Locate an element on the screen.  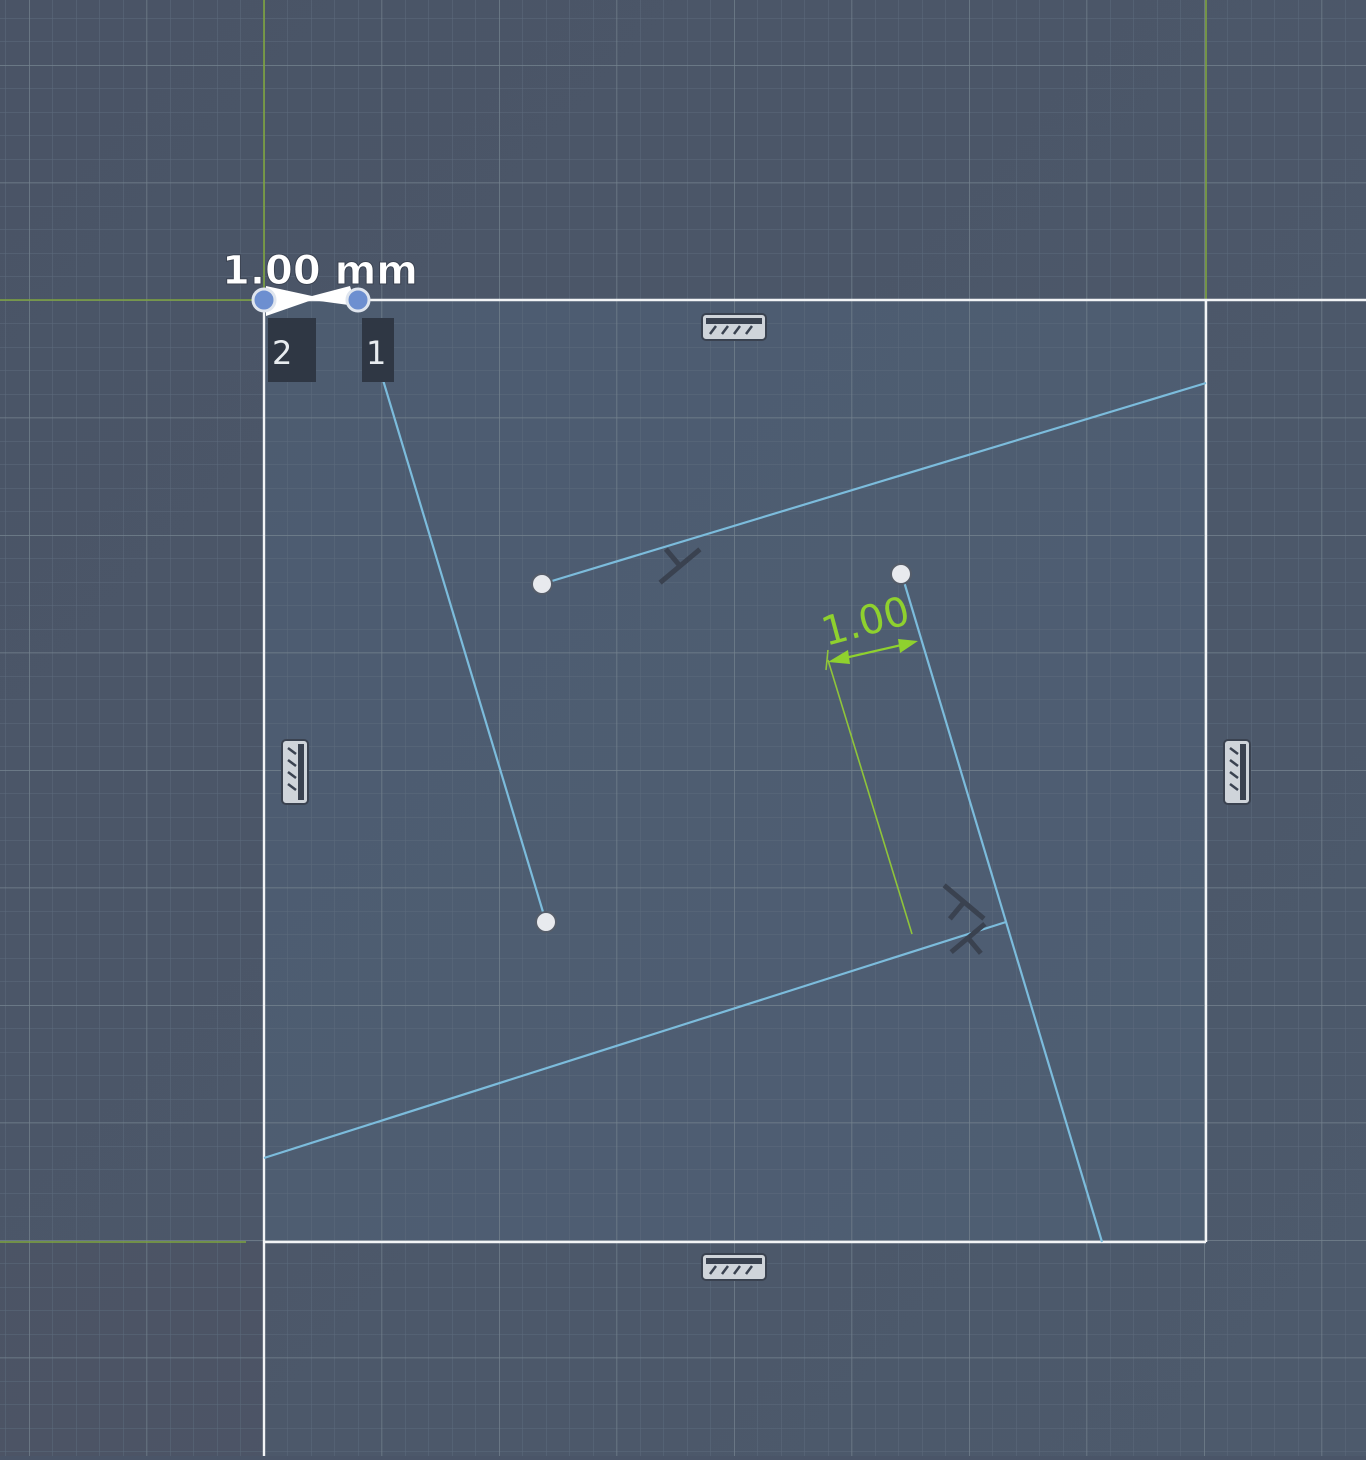
dimension-value-label: 1.00 mm is located at coordinates (320, 271).